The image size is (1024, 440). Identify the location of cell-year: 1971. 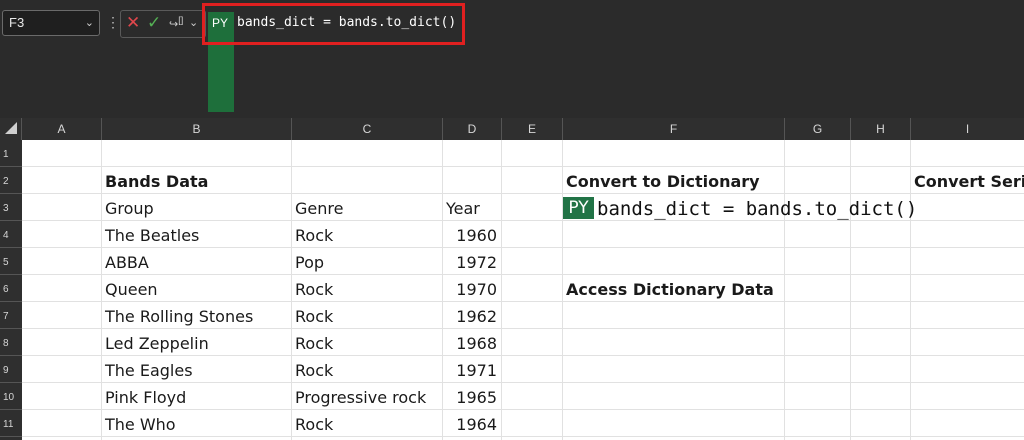
(469, 369).